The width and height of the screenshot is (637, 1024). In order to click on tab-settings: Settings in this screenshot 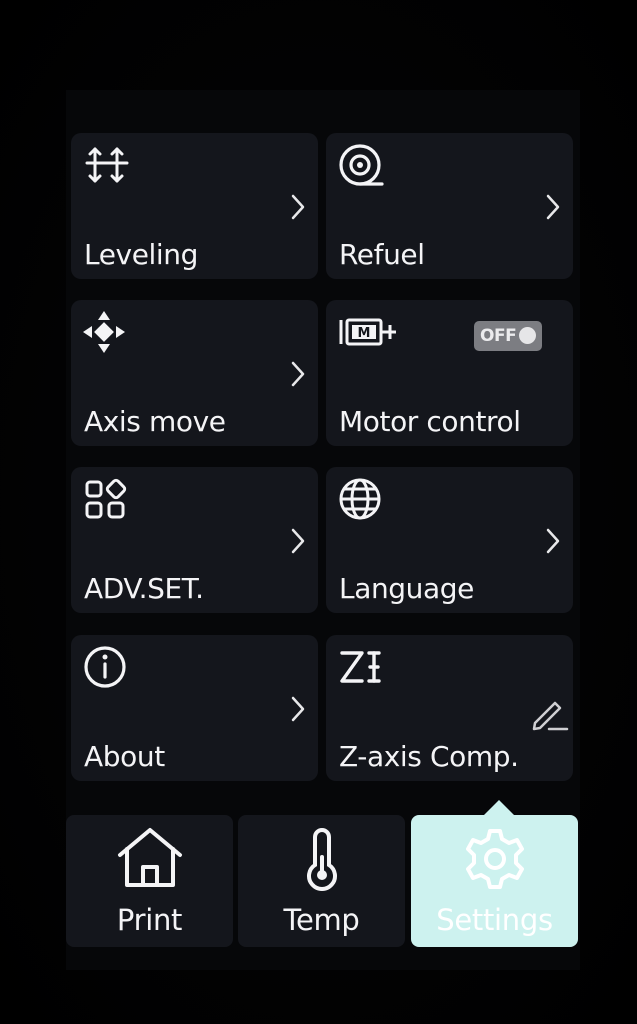, I will do `click(494, 881)`.